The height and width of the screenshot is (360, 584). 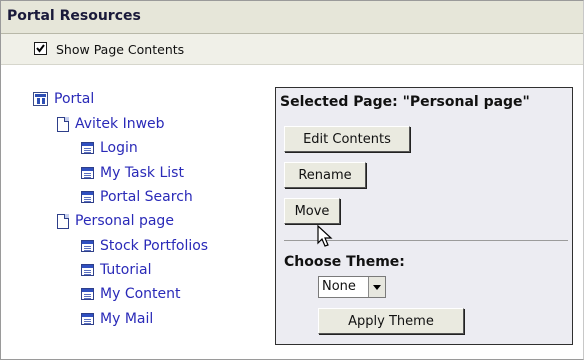 I want to click on portal-icon, so click(x=40, y=99).